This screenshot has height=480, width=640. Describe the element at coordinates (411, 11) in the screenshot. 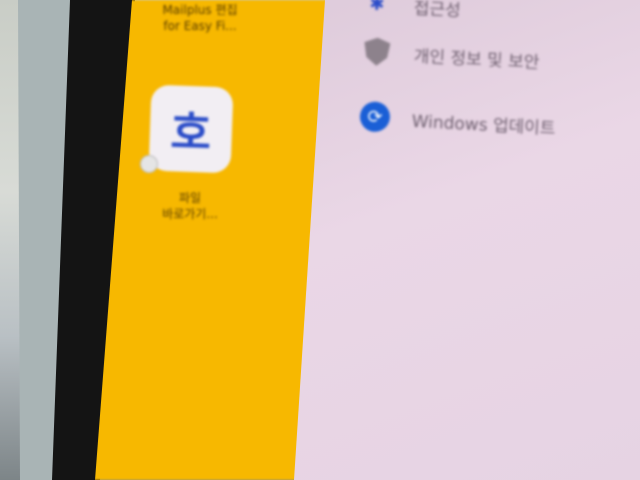

I see `settings-item-accessibility: ✱ 접근성` at that location.